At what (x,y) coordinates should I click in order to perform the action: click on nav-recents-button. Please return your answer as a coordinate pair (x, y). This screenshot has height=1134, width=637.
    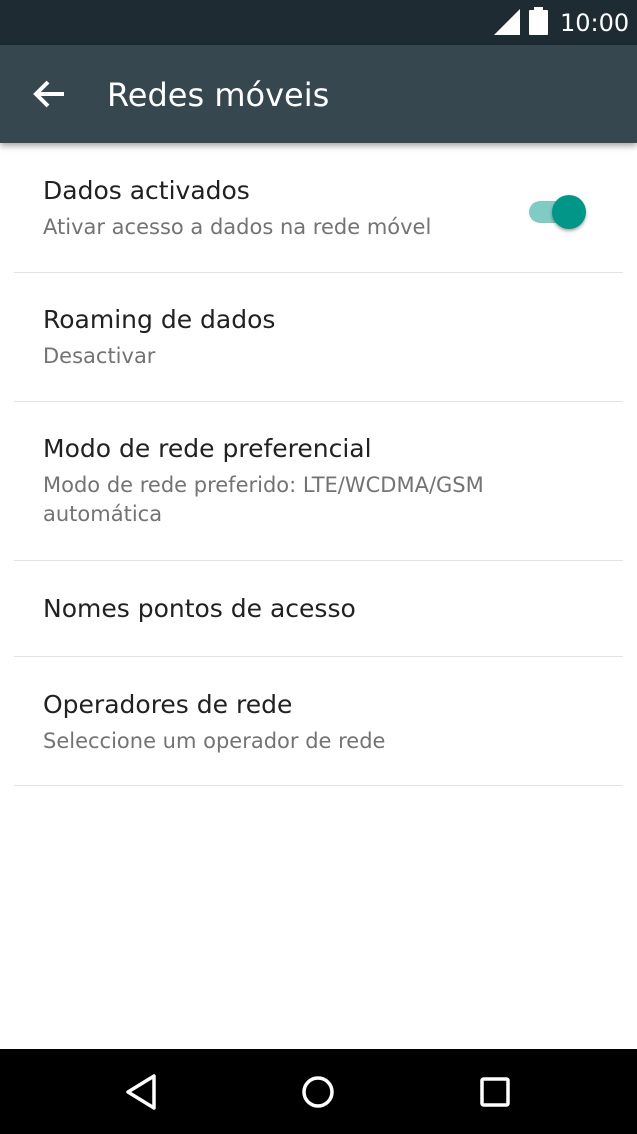
    Looking at the image, I should click on (495, 1092).